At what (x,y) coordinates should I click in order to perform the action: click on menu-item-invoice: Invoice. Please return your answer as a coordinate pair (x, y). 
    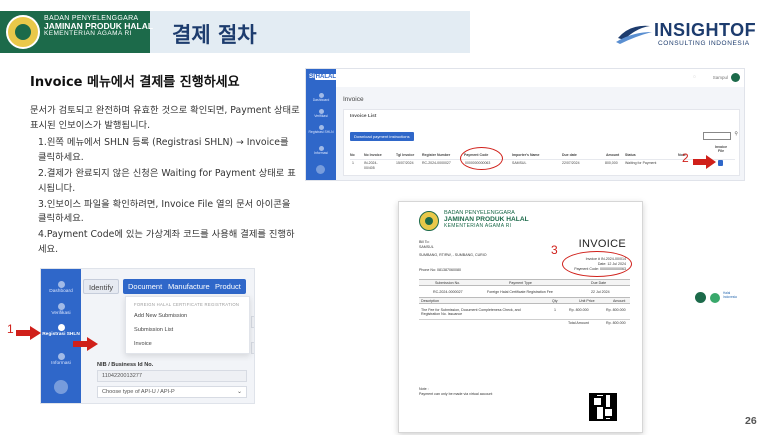
    Looking at the image, I should click on (143, 344).